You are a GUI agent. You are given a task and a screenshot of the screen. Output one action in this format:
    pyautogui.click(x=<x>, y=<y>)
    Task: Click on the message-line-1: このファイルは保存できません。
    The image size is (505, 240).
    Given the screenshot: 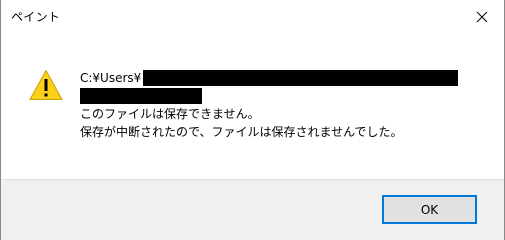 What is the action you would take?
    pyautogui.click(x=170, y=114)
    